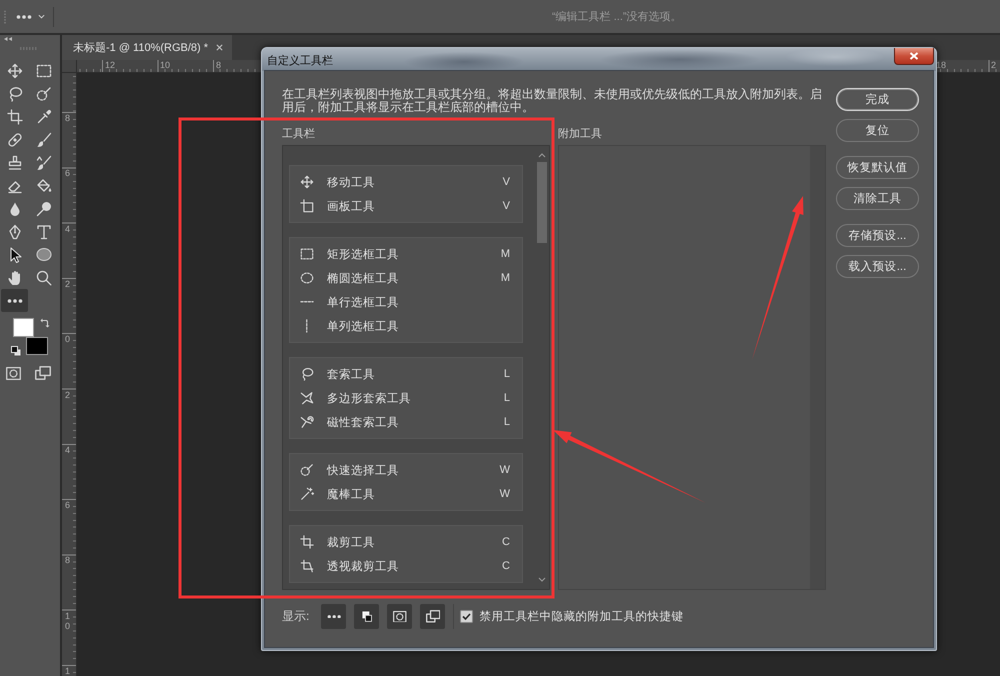  Describe the element at coordinates (44, 162) in the screenshot. I see `brush-arrow-icon` at that location.